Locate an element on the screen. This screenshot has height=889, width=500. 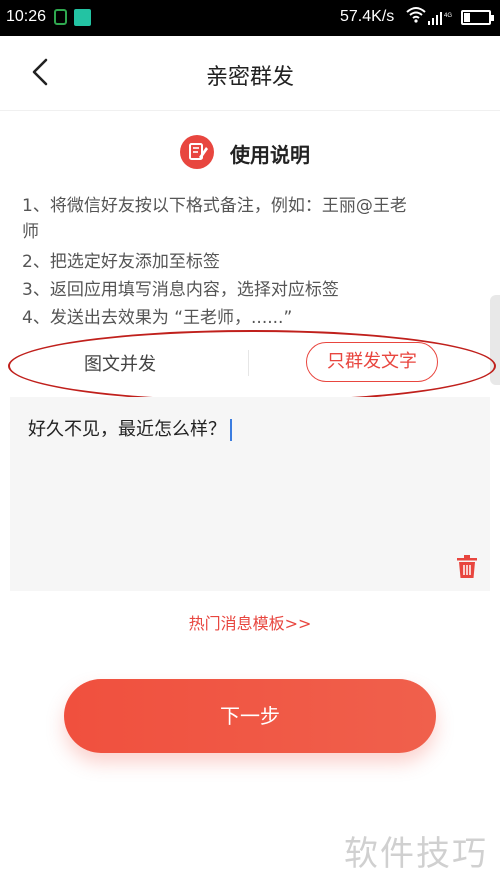
tab-divider is located at coordinates (248, 363).